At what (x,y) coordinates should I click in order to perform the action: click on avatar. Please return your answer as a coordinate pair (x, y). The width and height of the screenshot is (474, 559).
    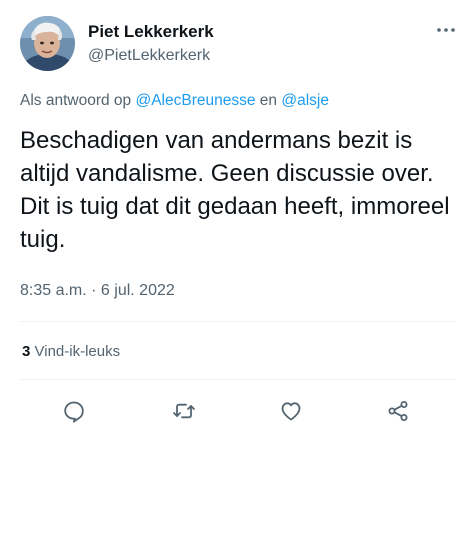
    Looking at the image, I should click on (47, 43).